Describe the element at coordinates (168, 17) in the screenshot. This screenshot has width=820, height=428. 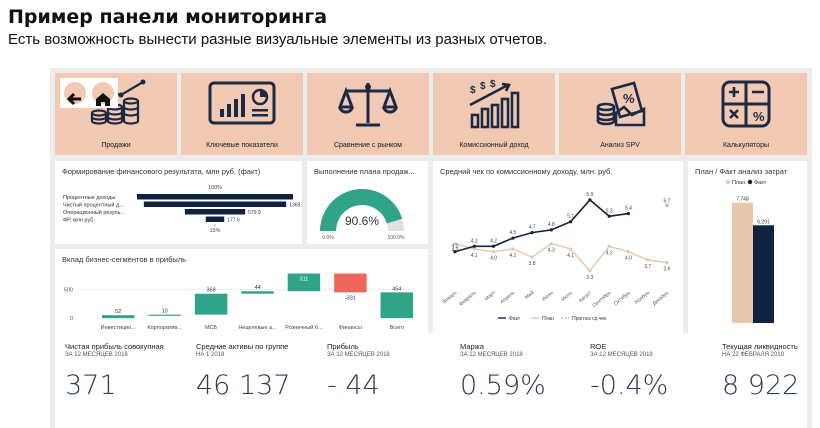
I see `page-title: Пример панели мониторинга` at that location.